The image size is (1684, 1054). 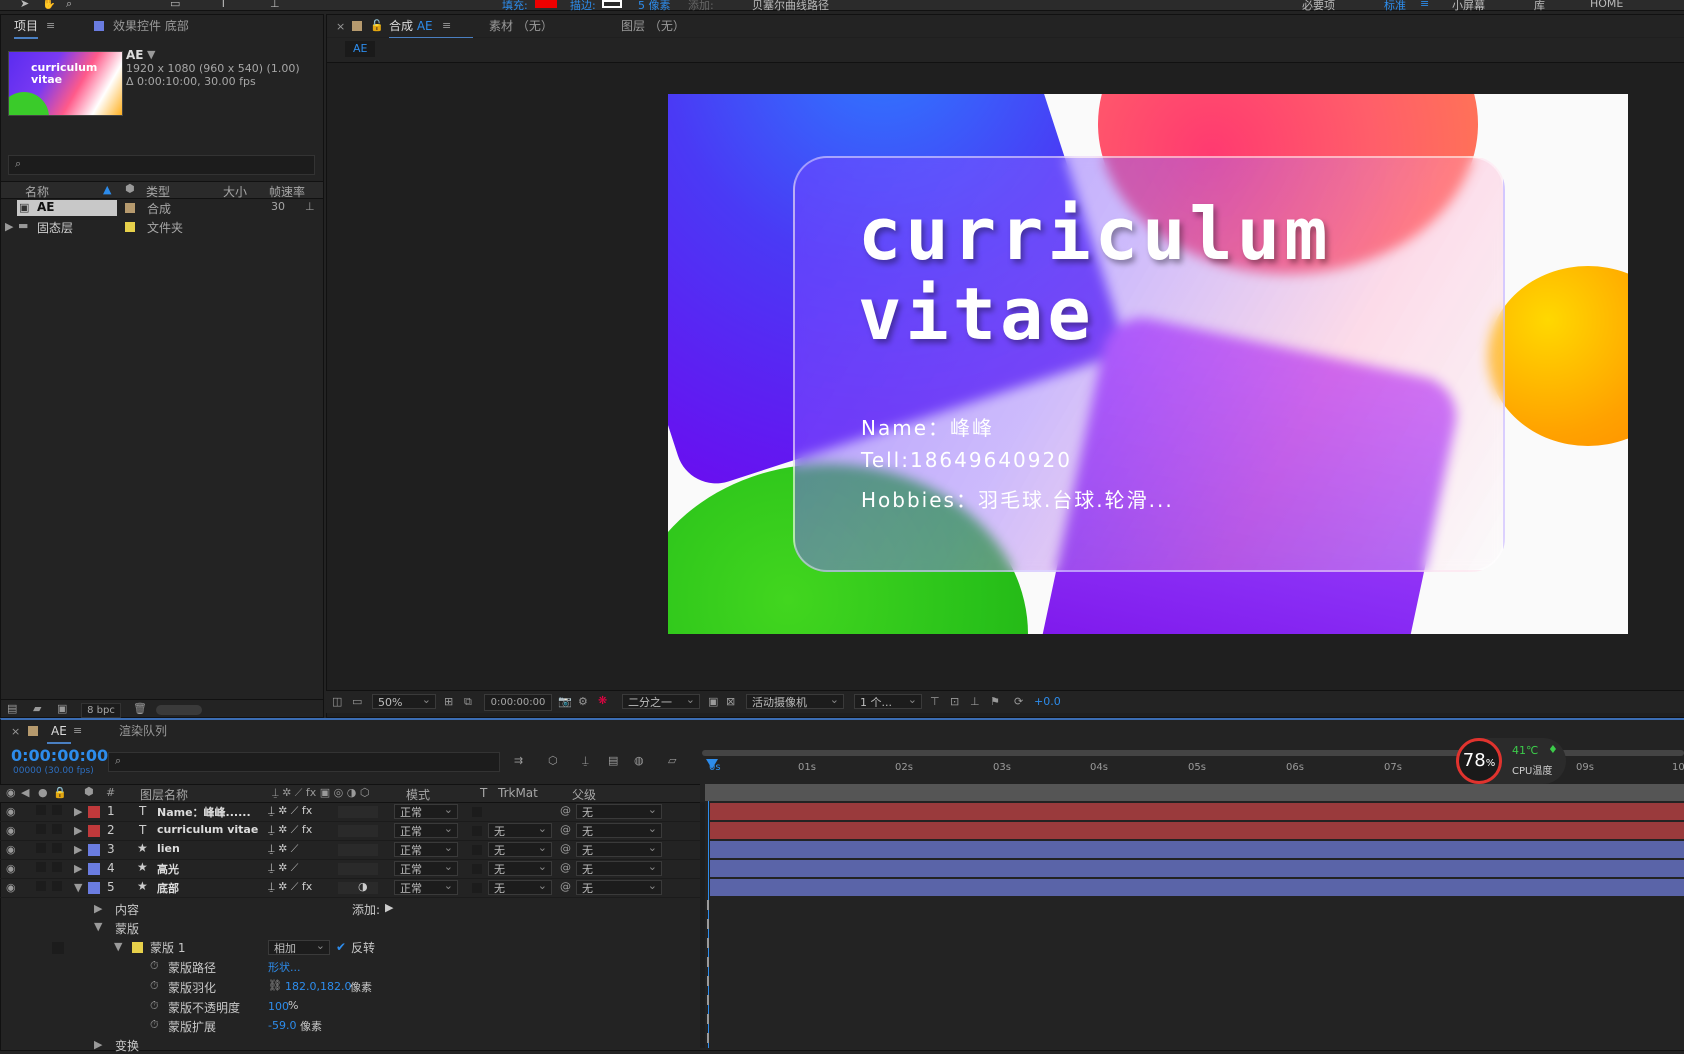 I want to click on layer-row: ◉ ▶ 1 T Name：峰峰...... ⍊ ✲ ⟋ fx 正常 @ 无, so click(x=350, y=812).